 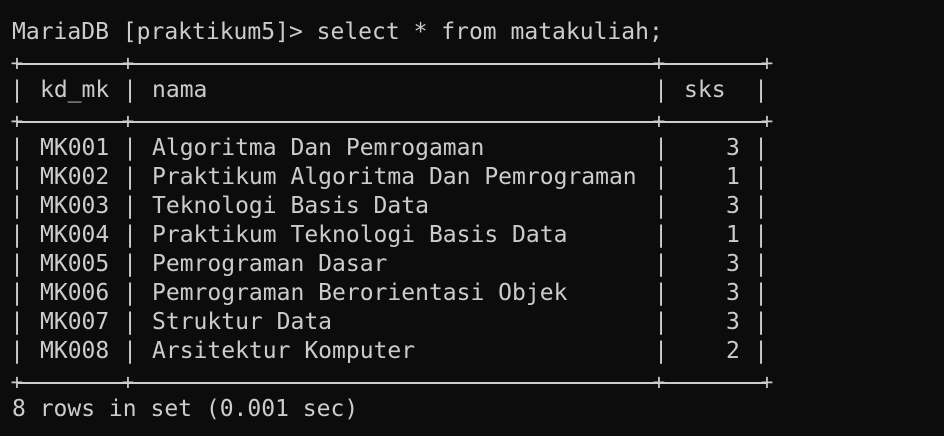 I want to click on cell-nama: Pemrograman Dasar, so click(x=270, y=264).